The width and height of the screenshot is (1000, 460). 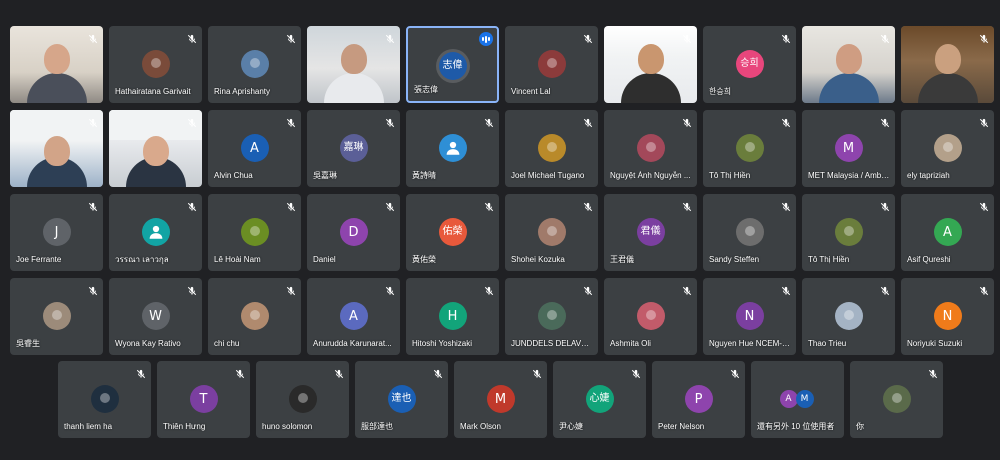 I want to click on participant-tile: thanh liem ha, so click(x=104, y=399).